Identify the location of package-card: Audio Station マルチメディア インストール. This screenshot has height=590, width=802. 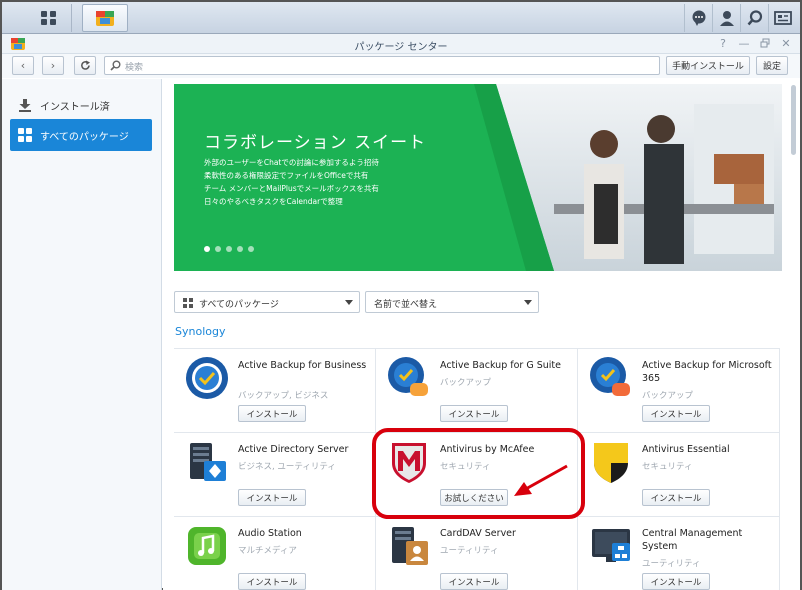
(275, 553).